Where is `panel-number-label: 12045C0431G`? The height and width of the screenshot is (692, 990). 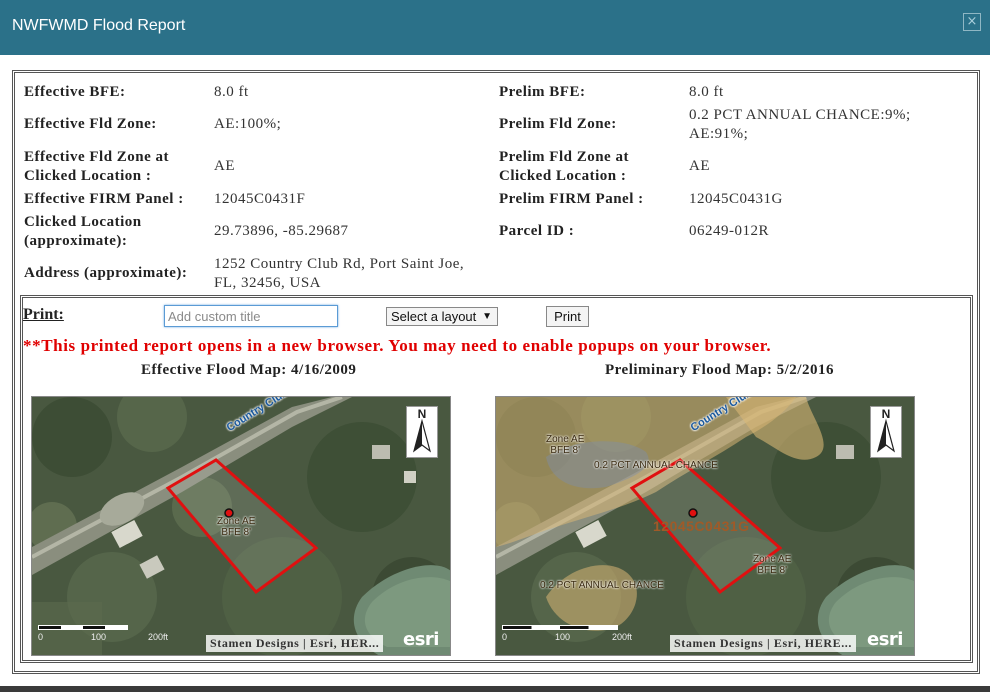
panel-number-label: 12045C0431G is located at coordinates (701, 526).